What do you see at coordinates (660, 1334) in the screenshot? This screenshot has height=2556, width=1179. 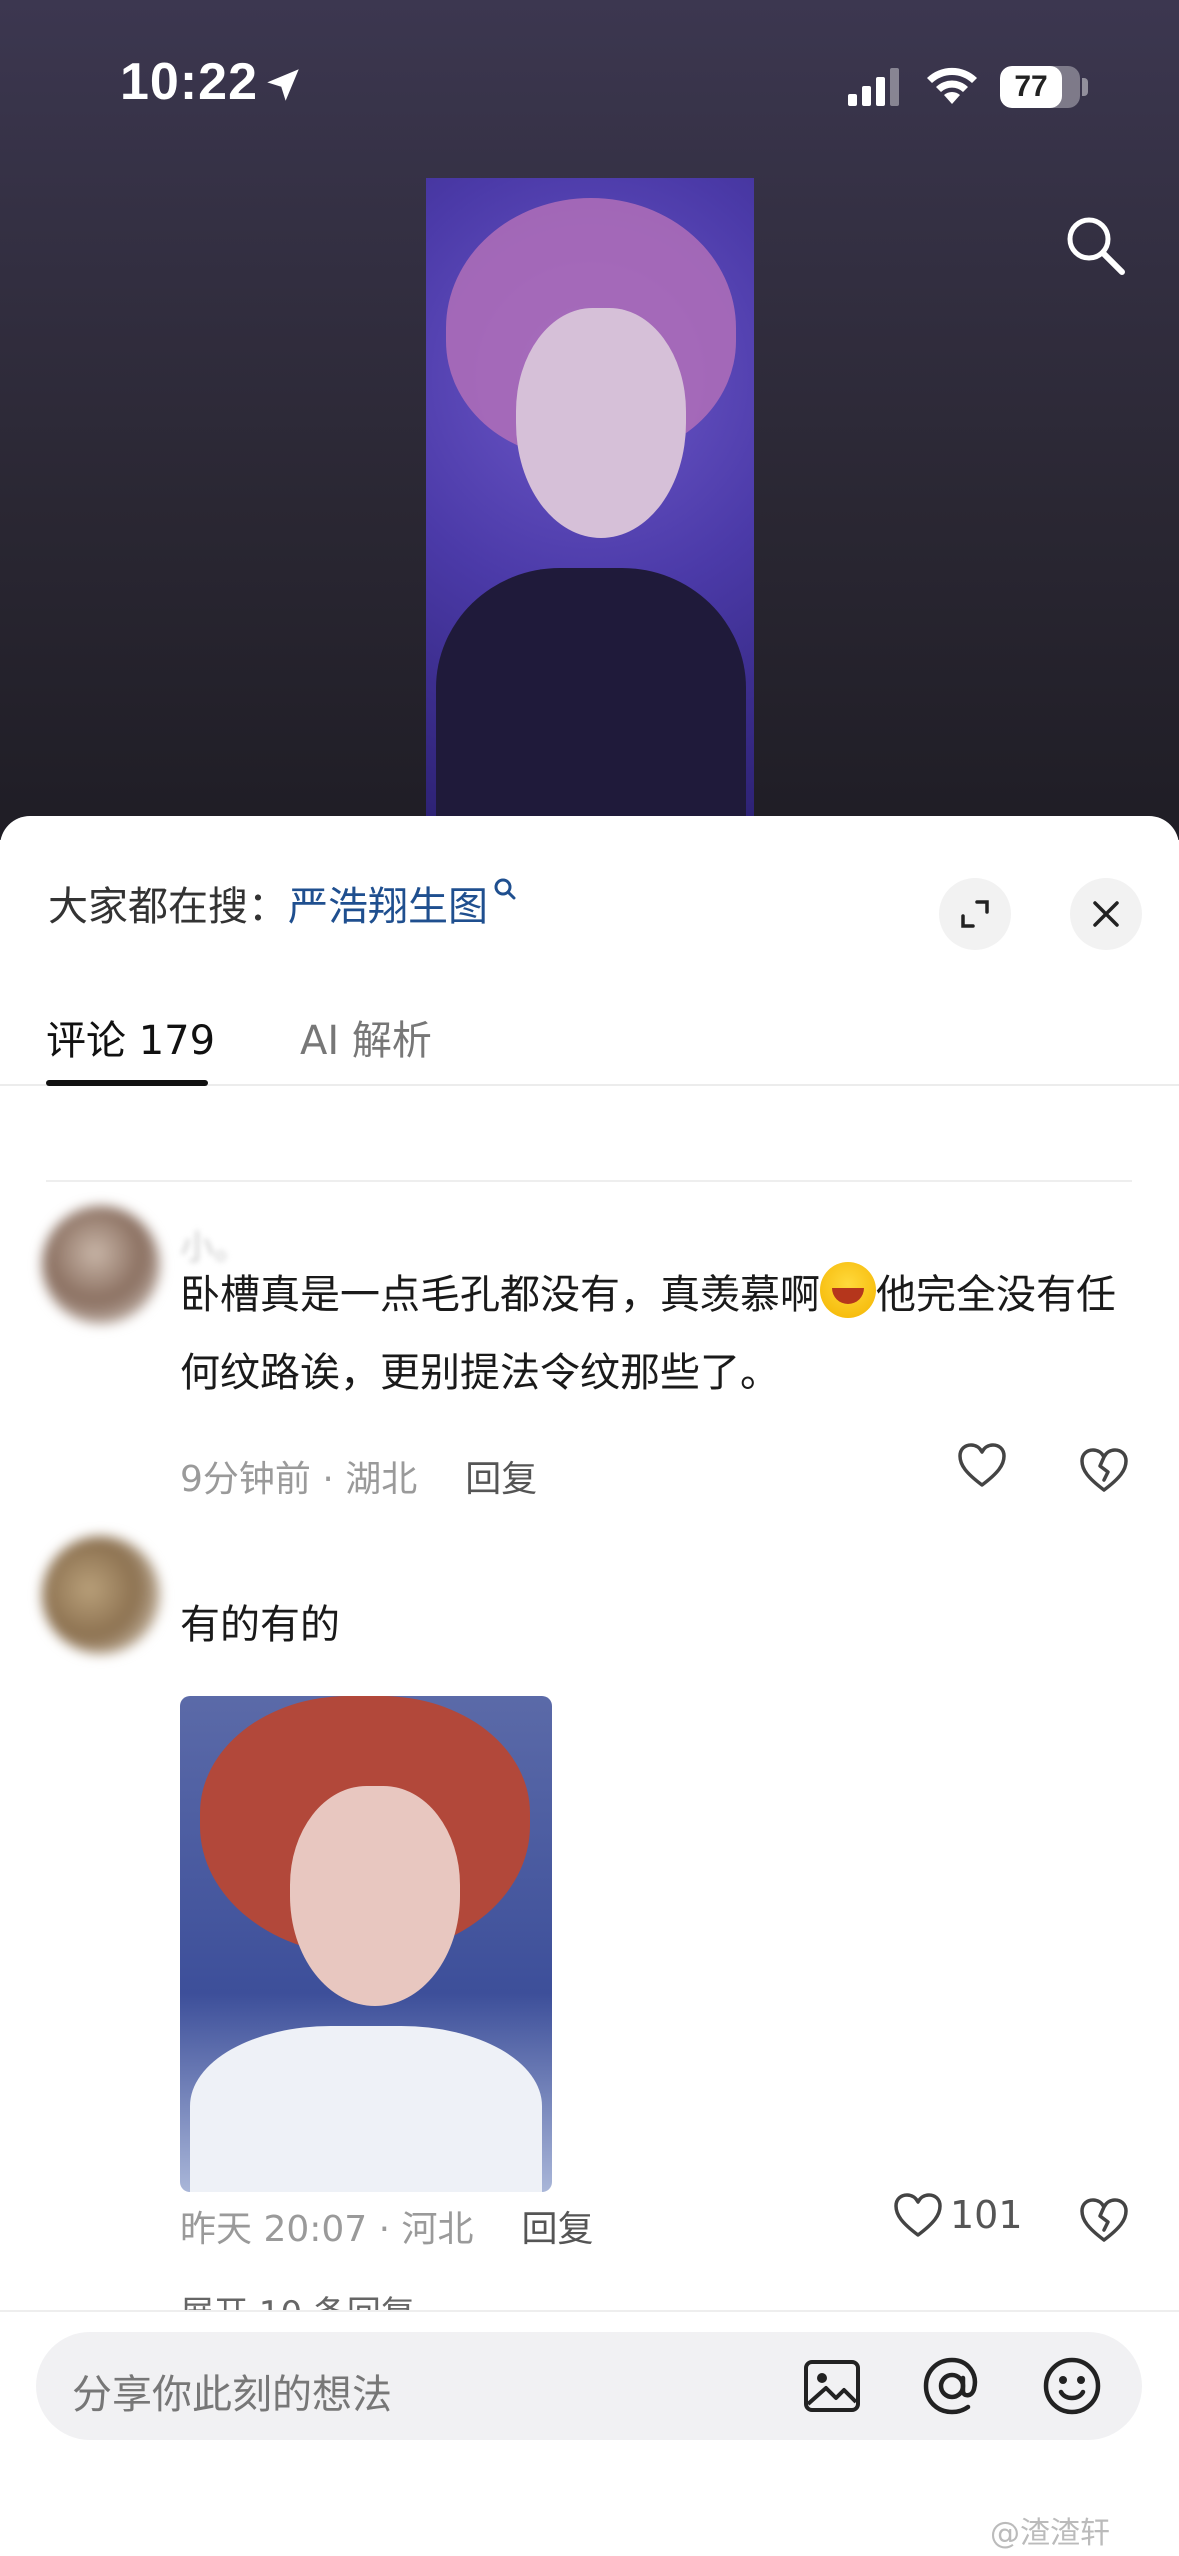 I see `comment-text: 卧槽真是一点毛孔都没有，真羡慕啊 他完全没有任何纹路诶，更别提法令纹那些了。` at bounding box center [660, 1334].